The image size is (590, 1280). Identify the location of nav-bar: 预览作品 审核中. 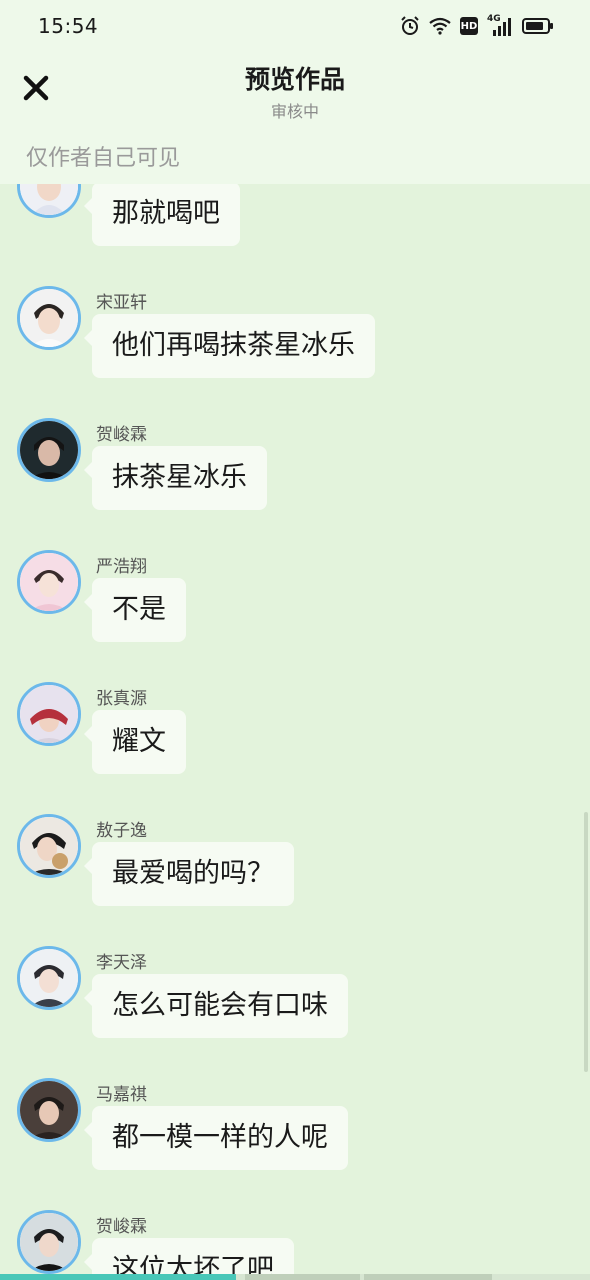
(295, 92).